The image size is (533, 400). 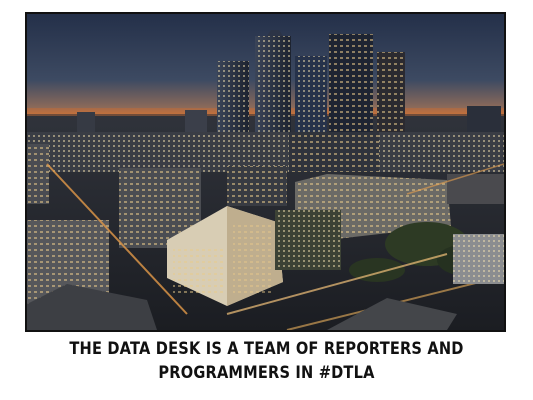 I want to click on caption-line-1: THE DATA DESK IS A TEAM OF REPORTERS AND, so click(x=266, y=349).